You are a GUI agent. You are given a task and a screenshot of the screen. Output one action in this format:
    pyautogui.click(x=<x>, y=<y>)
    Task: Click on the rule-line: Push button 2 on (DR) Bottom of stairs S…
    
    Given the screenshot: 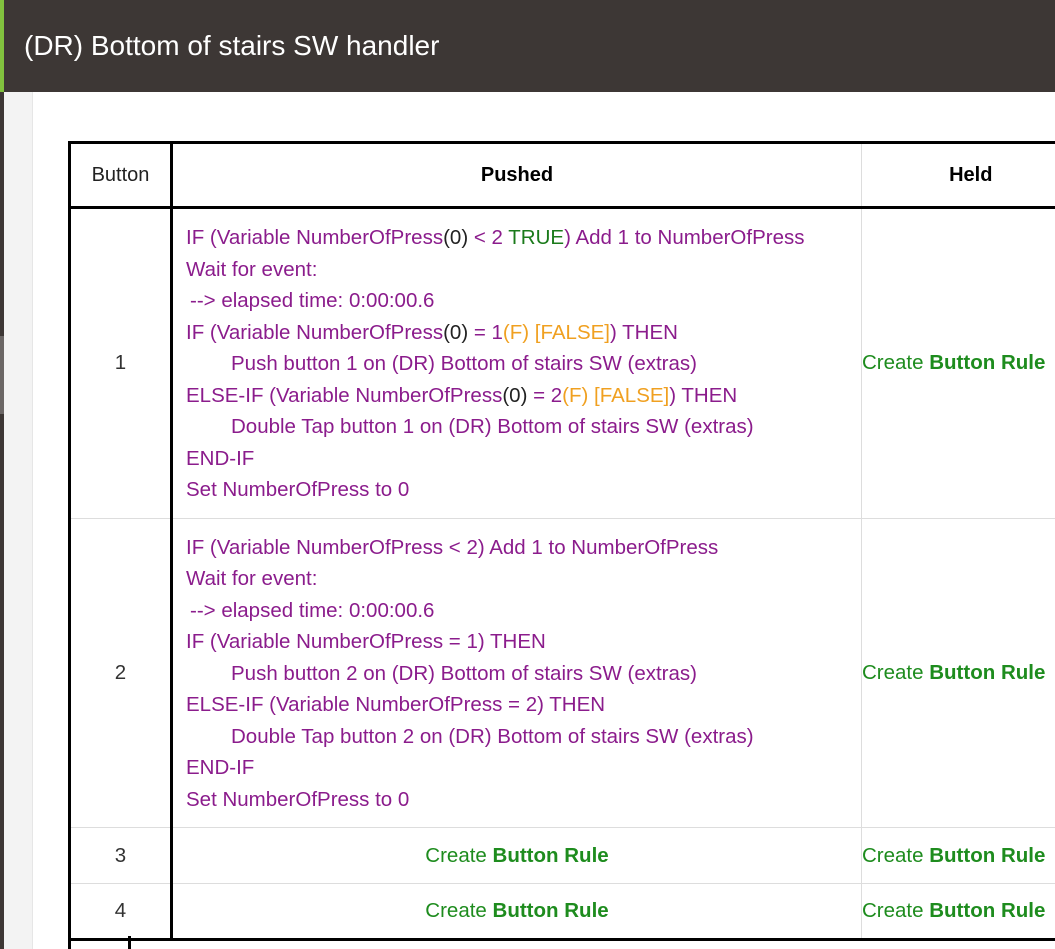 What is the action you would take?
    pyautogui.click(x=464, y=673)
    